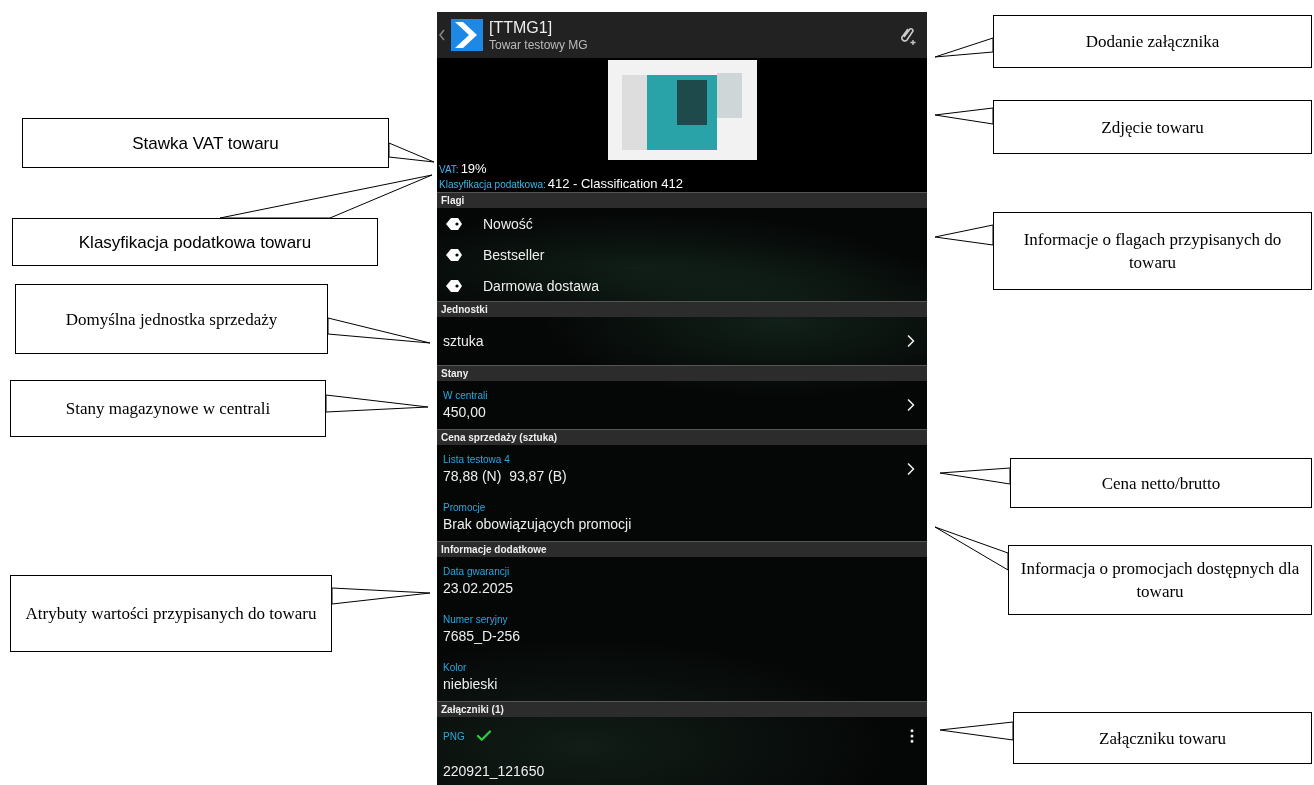 Image resolution: width=1314 pixels, height=785 pixels. Describe the element at coordinates (465, 412) in the screenshot. I see `field-value: 450,00` at that location.